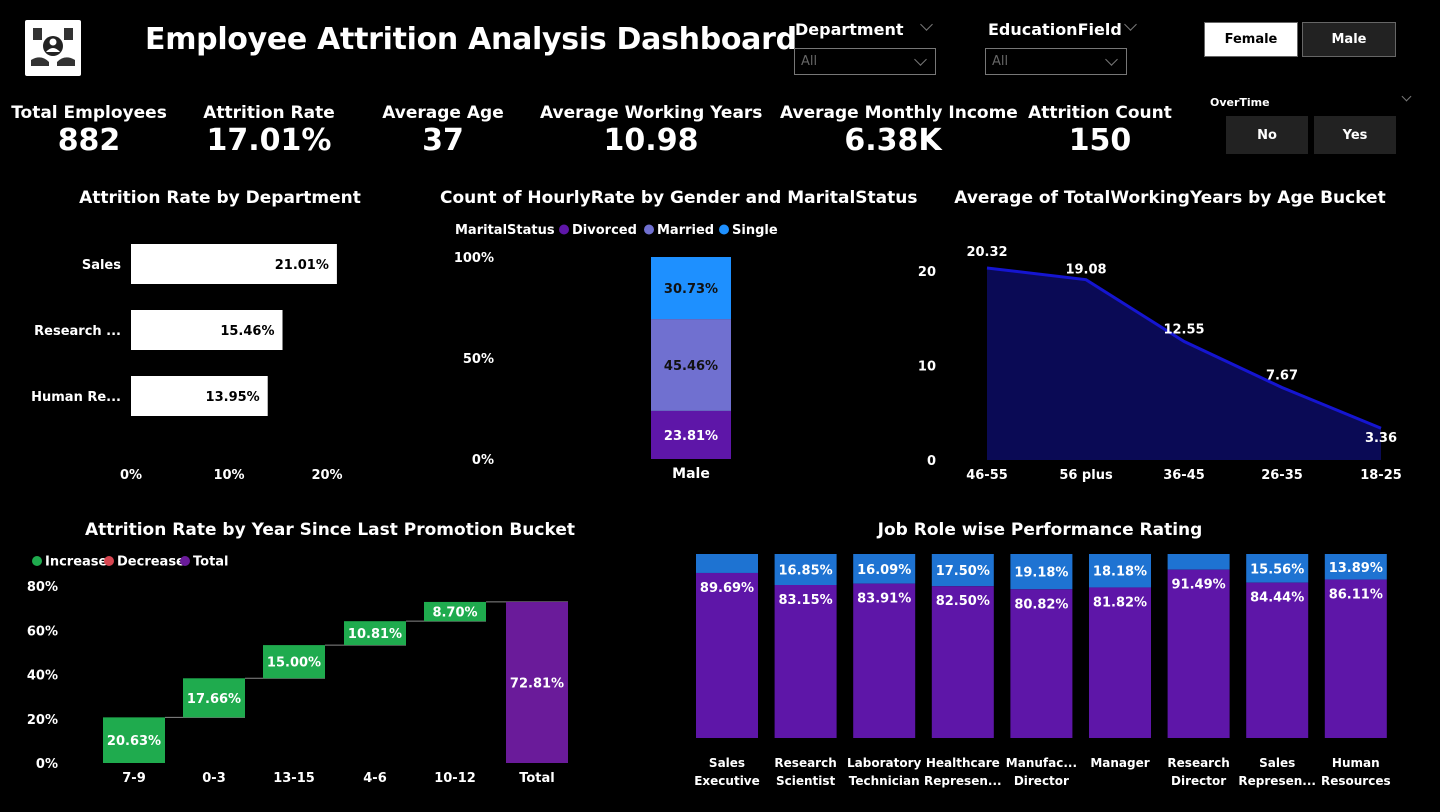 Image resolution: width=1440 pixels, height=812 pixels. I want to click on jobrole-x-tick: Healthcare, so click(963, 763).